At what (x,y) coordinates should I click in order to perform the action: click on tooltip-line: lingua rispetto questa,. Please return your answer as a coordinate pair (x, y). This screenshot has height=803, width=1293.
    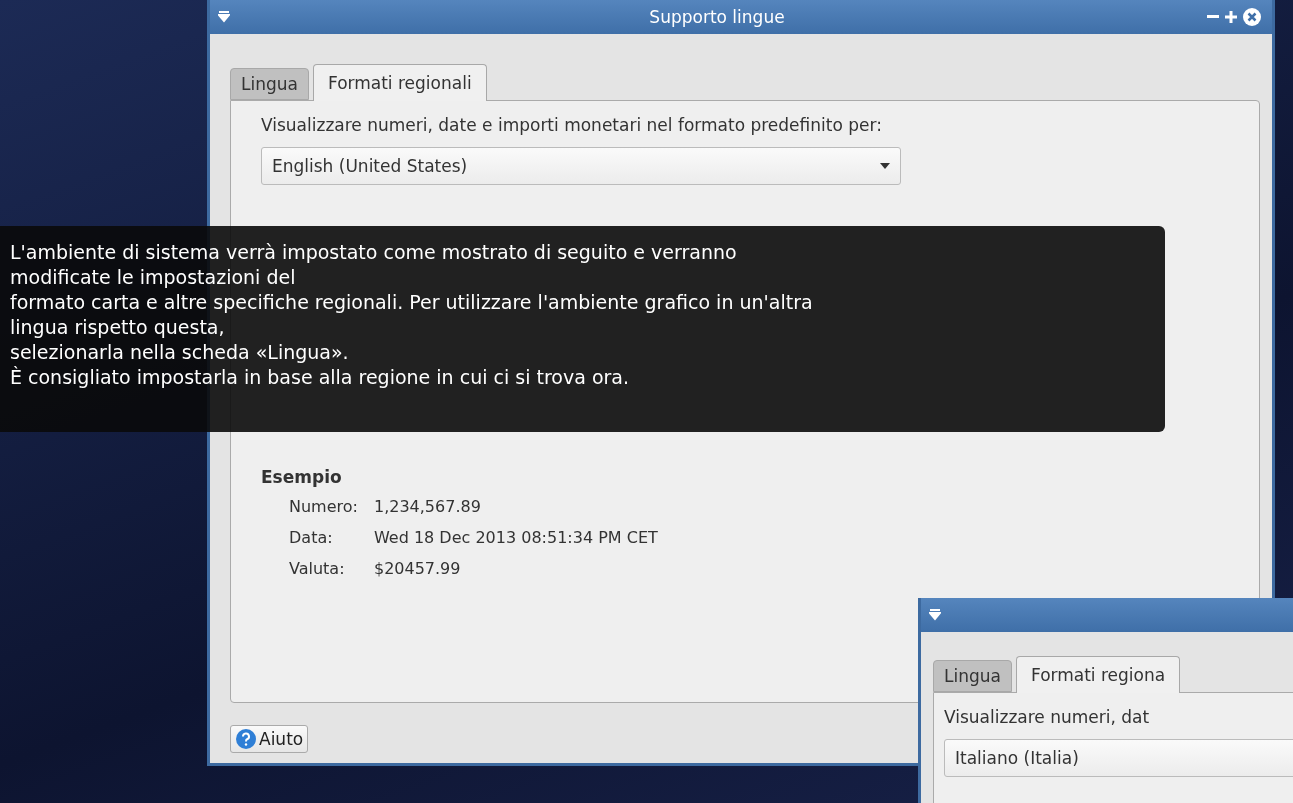
    Looking at the image, I should click on (118, 327).